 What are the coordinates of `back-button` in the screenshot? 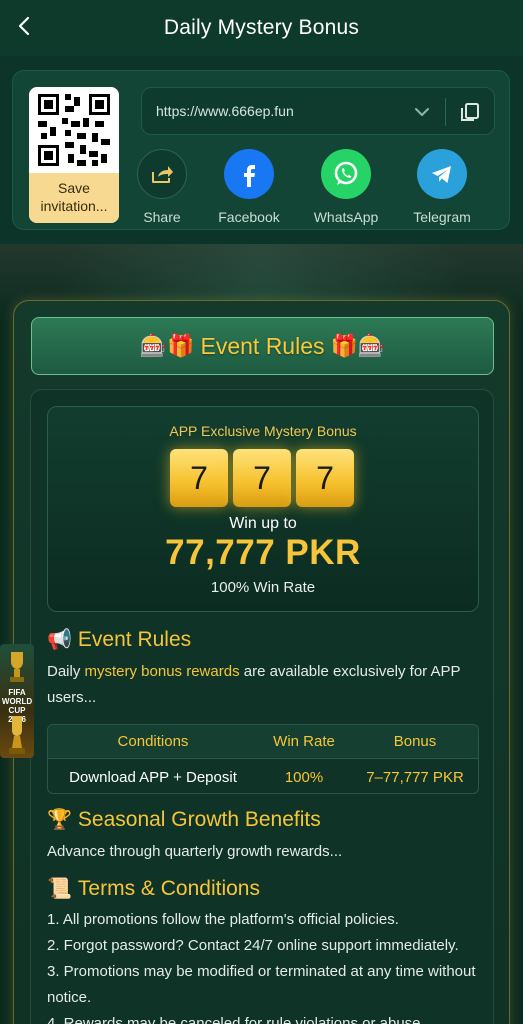 It's located at (24, 26).